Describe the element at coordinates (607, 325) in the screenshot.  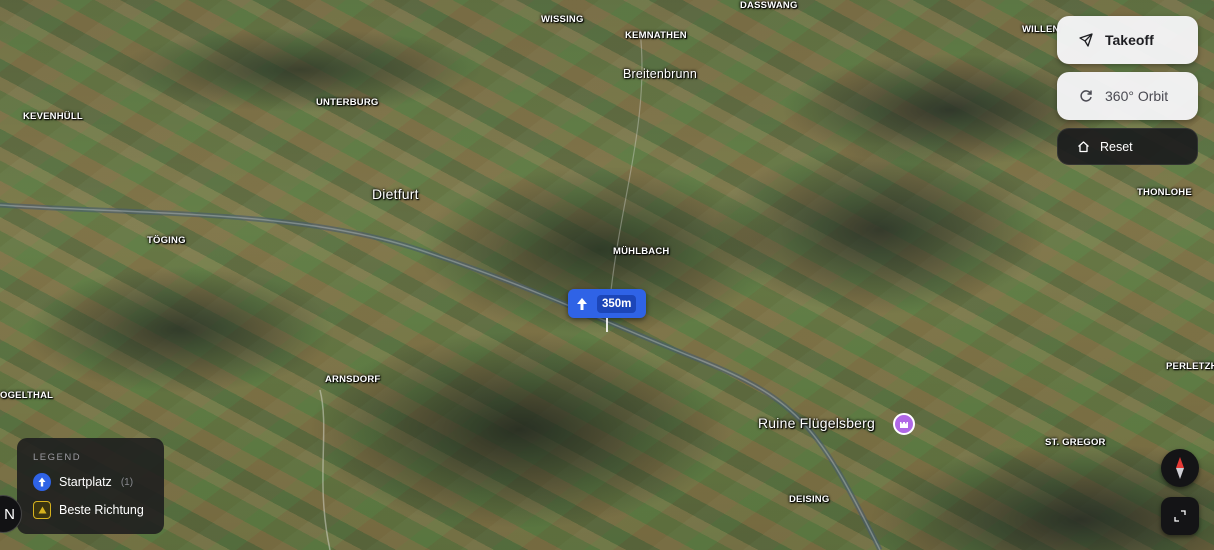
I see `marker-stem` at that location.